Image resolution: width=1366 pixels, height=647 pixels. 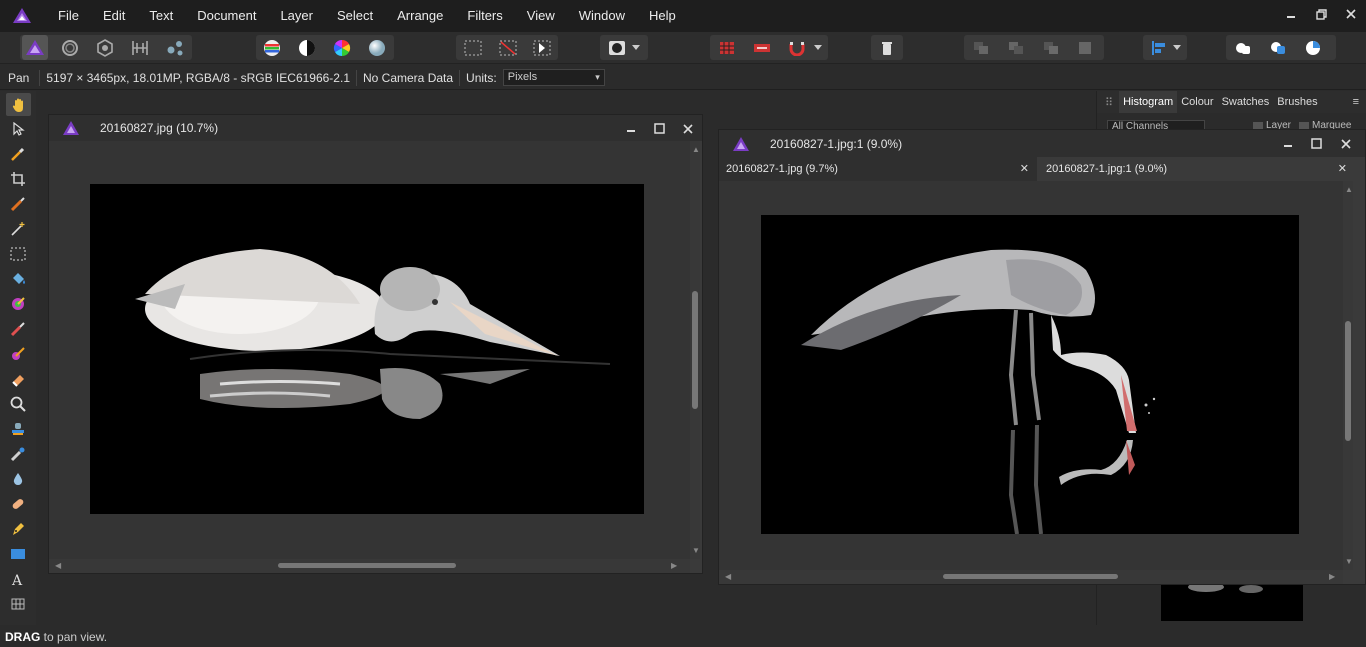 What do you see at coordinates (377, 47) in the screenshot?
I see `recolor-button` at bounding box center [377, 47].